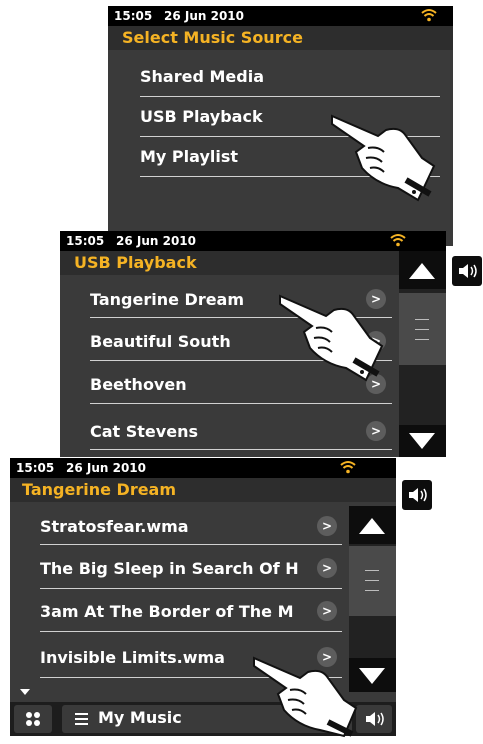 Image resolution: width=483 pixels, height=744 pixels. Describe the element at coordinates (253, 263) in the screenshot. I see `page-title: USB Playback` at that location.